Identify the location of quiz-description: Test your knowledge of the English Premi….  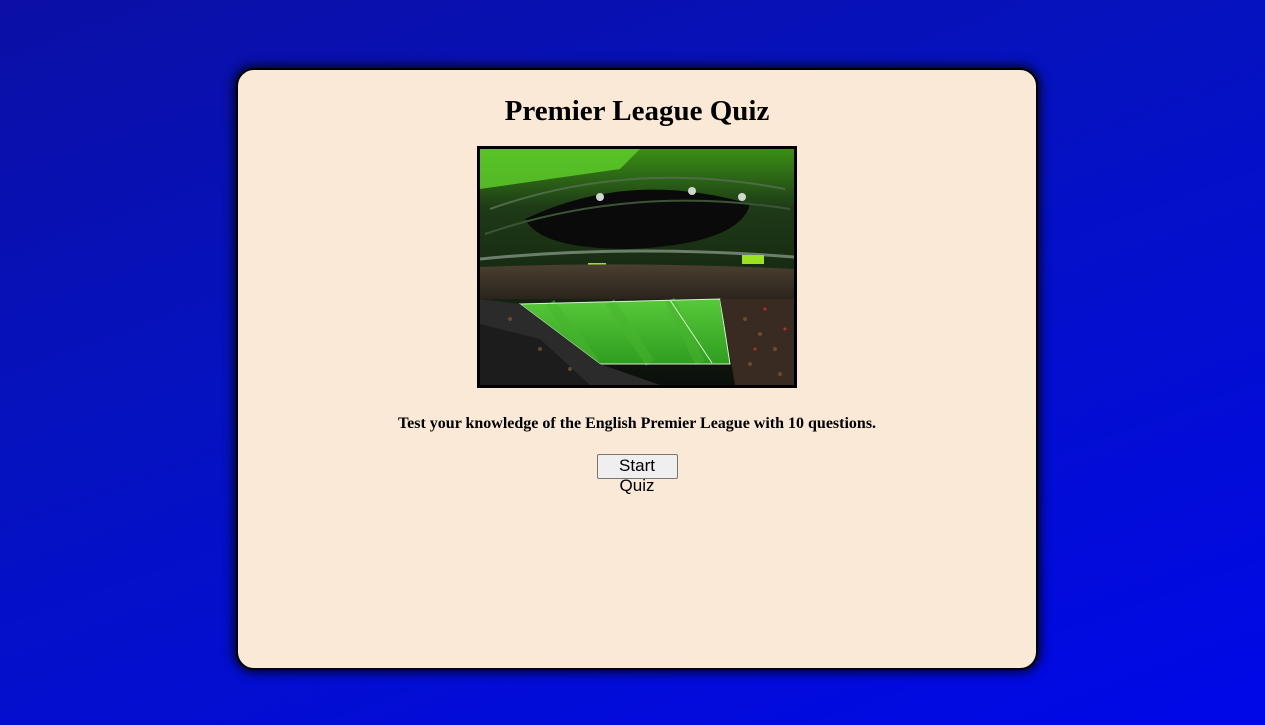
(637, 423).